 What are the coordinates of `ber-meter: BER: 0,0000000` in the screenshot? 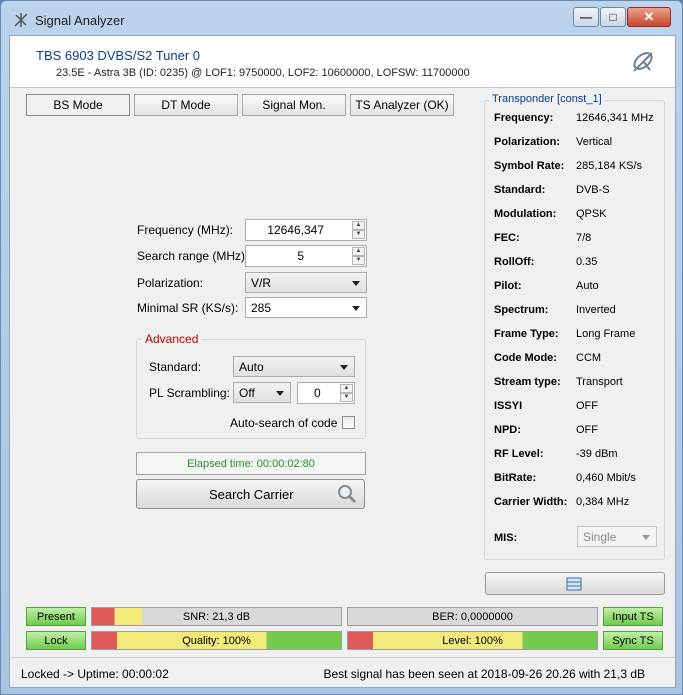 It's located at (472, 616).